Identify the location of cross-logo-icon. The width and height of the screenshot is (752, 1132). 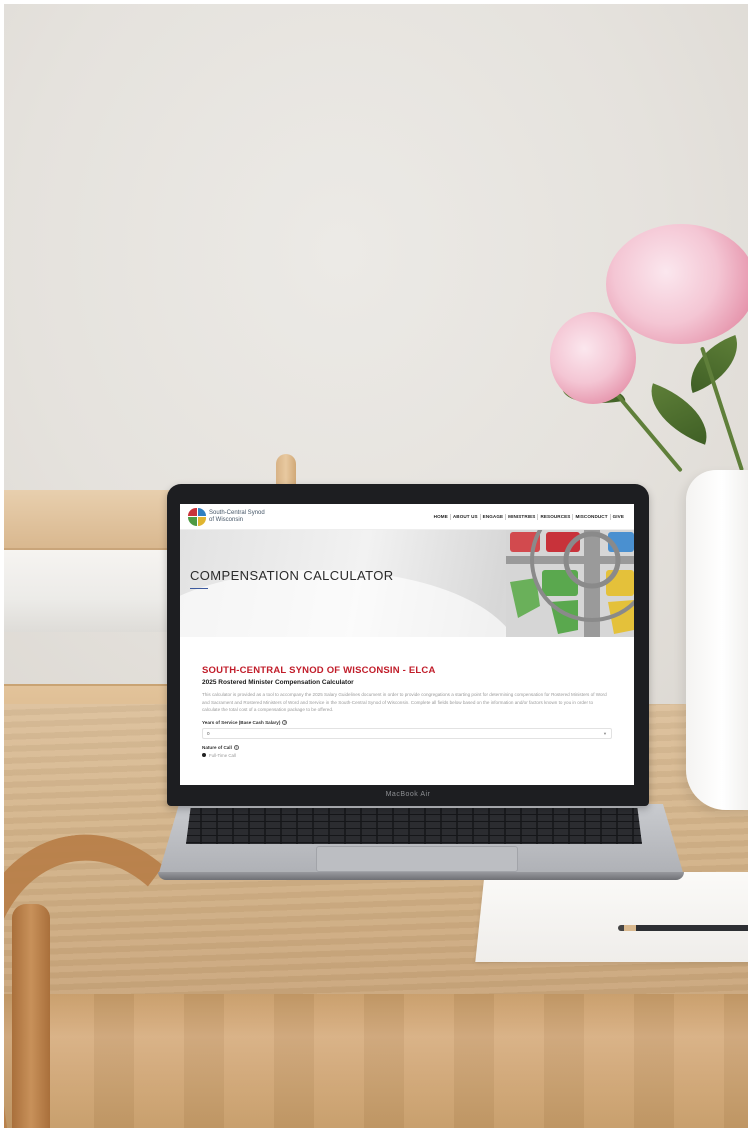
(197, 516).